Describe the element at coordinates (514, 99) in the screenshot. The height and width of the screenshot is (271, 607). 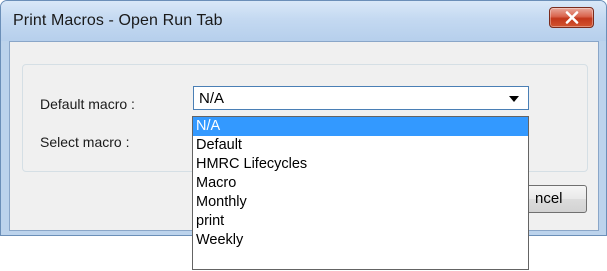
I see `chevron-down-icon` at that location.